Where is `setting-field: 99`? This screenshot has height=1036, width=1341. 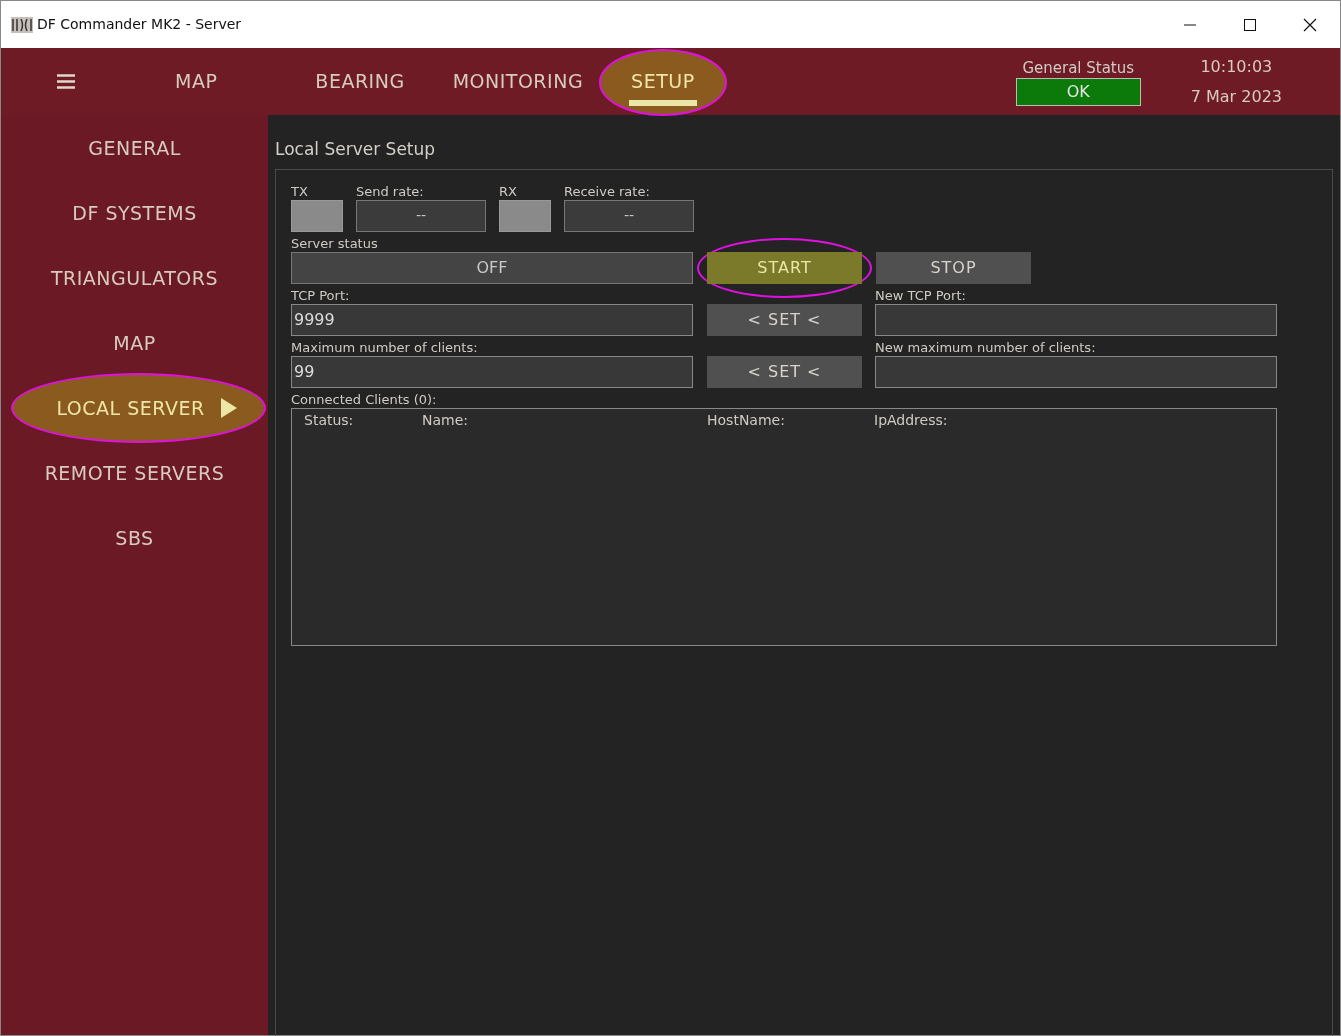 setting-field: 99 is located at coordinates (492, 371).